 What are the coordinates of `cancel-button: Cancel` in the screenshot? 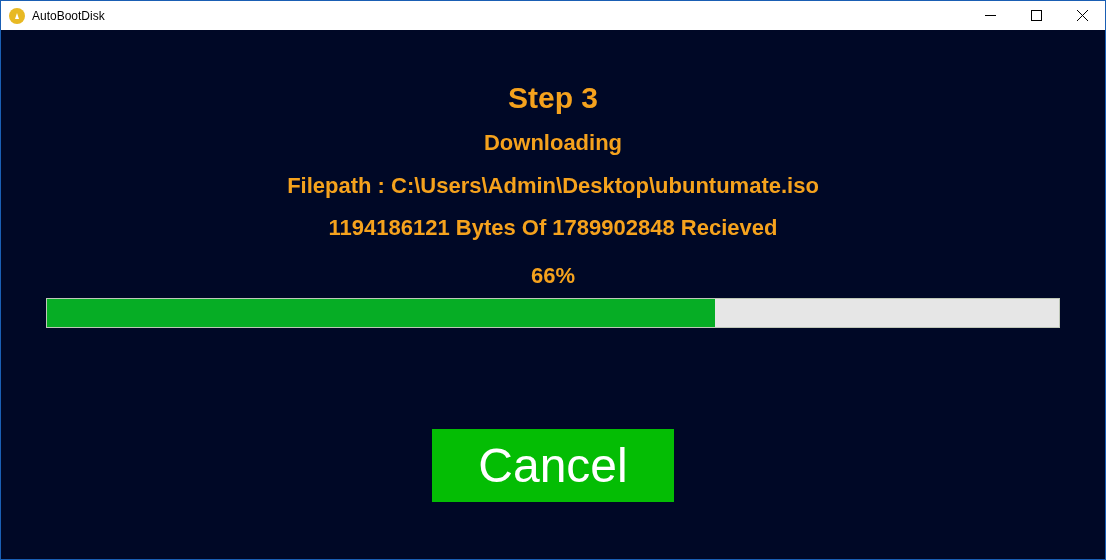 It's located at (553, 465).